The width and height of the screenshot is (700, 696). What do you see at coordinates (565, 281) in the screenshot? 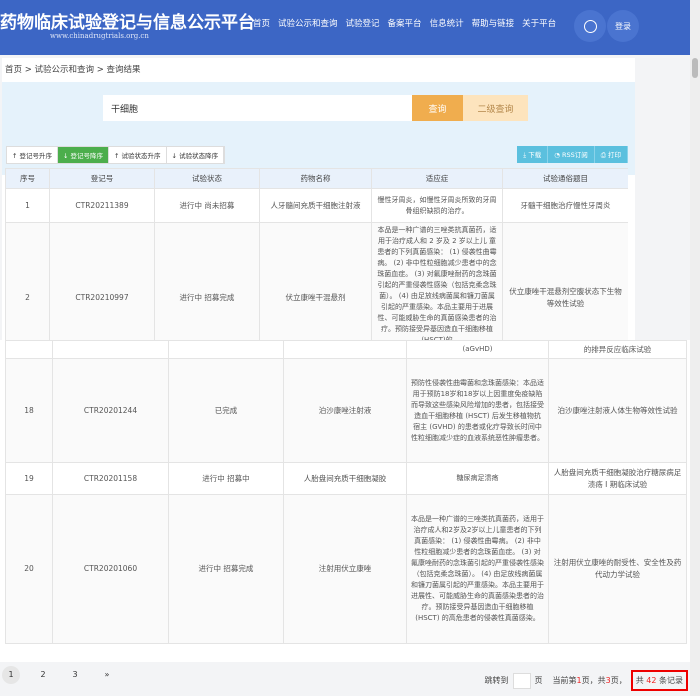
I see `cell-title: 伏立康唑干混悬剂空腹状态下生物等效性试验` at bounding box center [565, 281].